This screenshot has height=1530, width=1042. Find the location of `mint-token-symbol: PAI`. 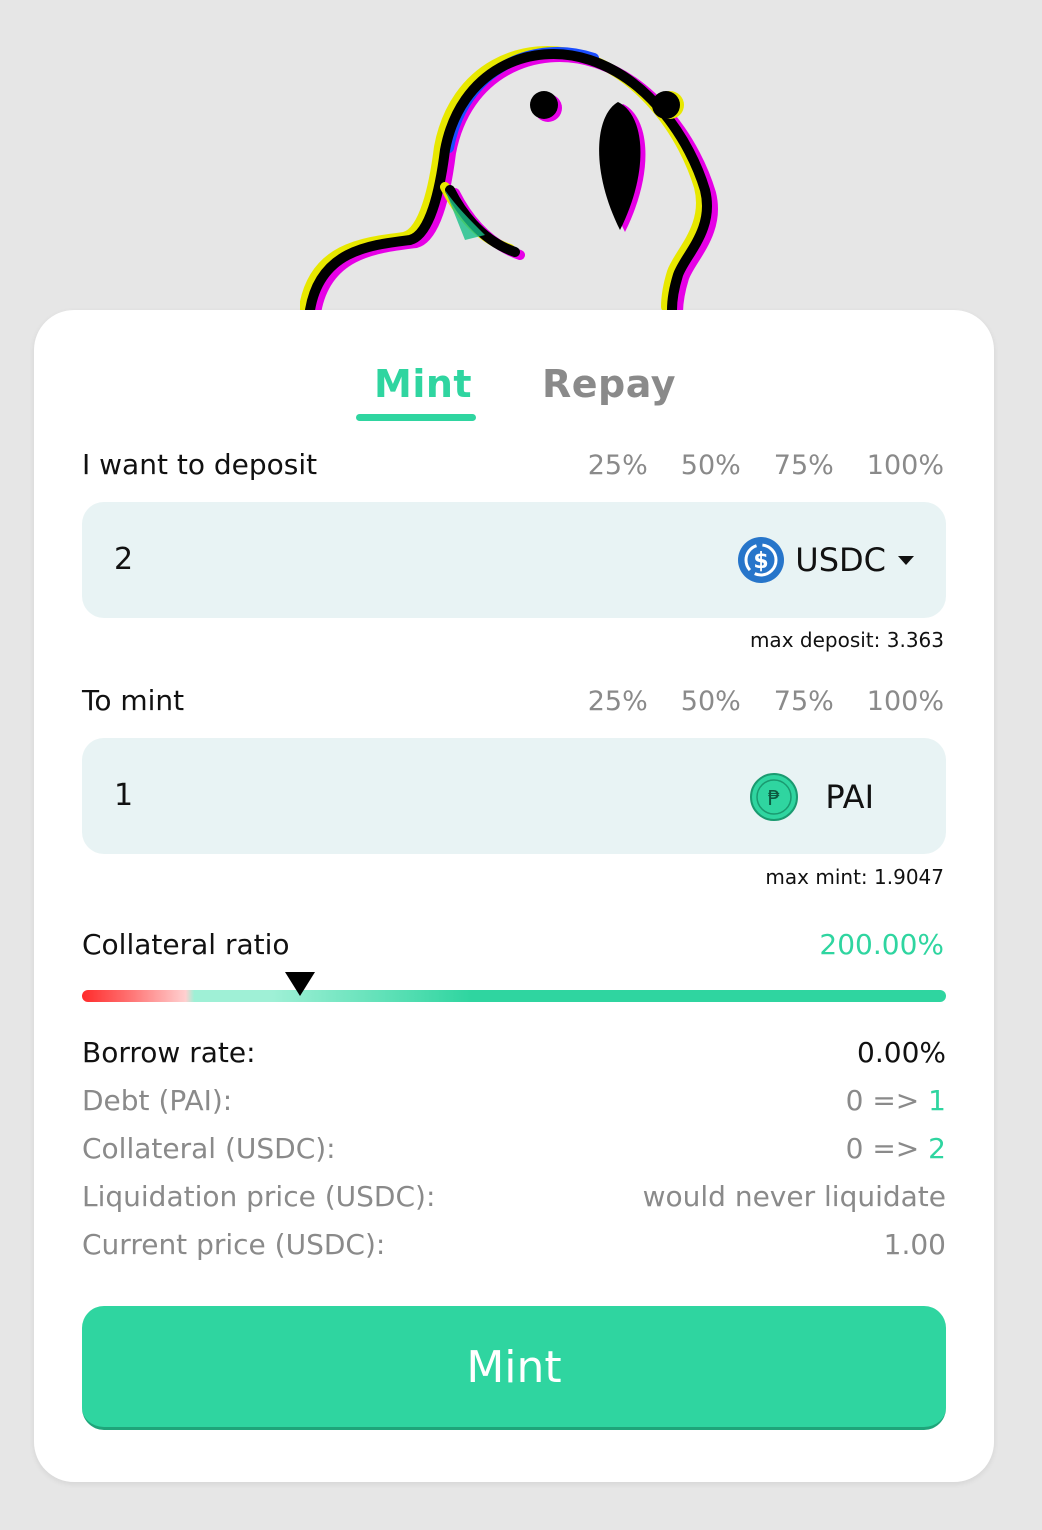

mint-token-symbol: PAI is located at coordinates (849, 797).